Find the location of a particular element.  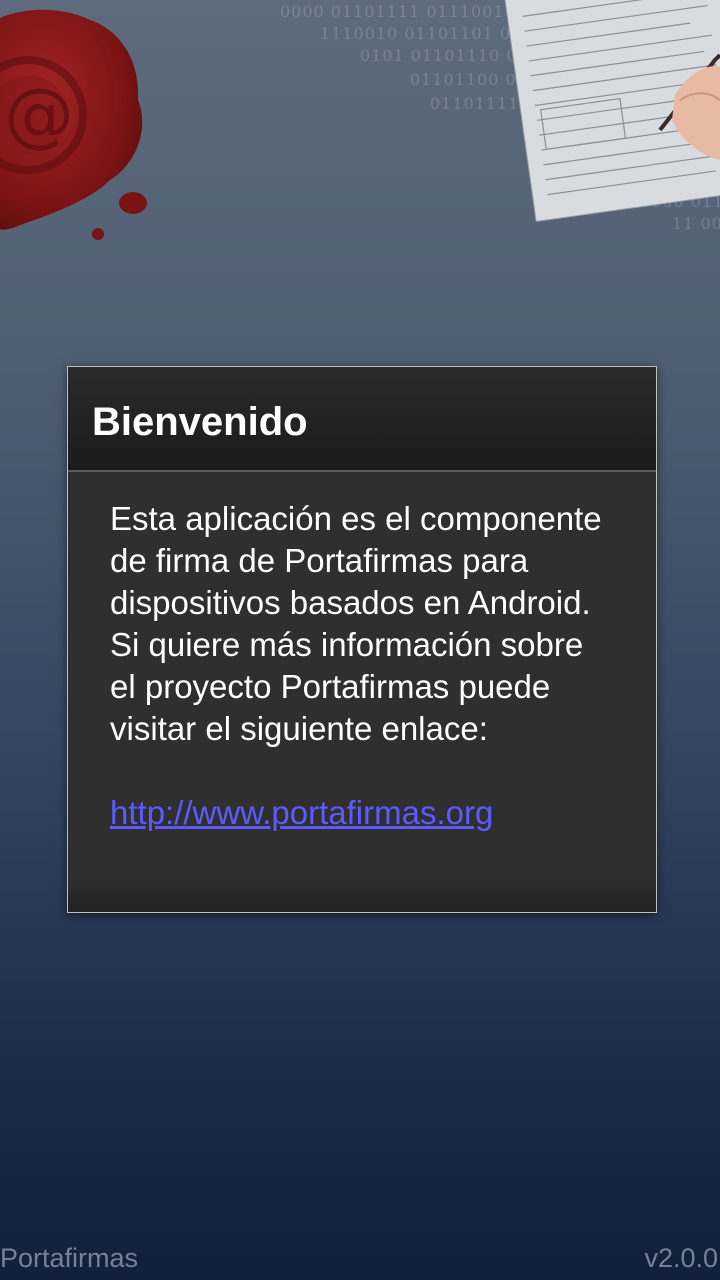

binary-text-line: 01101111 01 is located at coordinates (489, 103).